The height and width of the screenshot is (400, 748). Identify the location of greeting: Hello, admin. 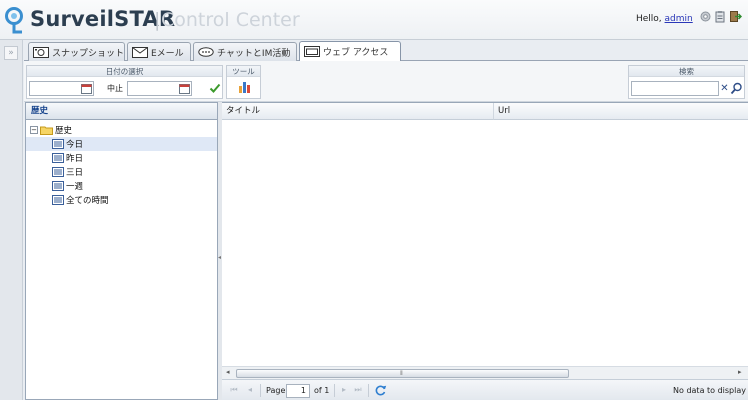
(664, 19).